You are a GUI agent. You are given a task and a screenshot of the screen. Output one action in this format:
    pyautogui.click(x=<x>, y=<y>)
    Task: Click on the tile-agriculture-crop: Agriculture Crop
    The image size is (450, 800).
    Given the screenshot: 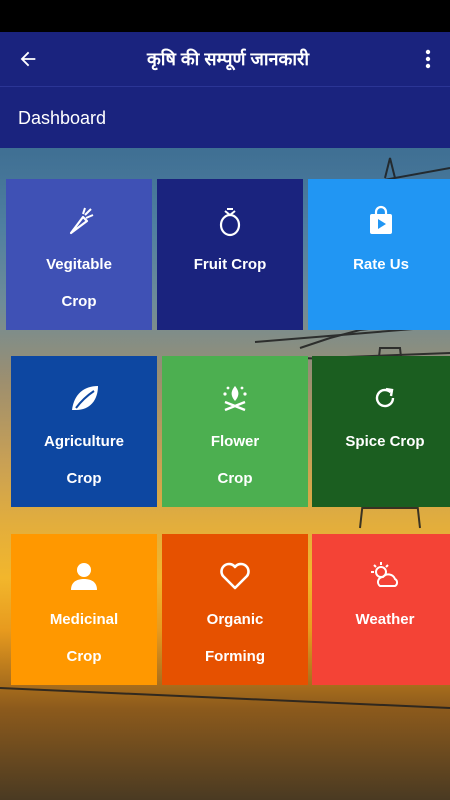 What is the action you would take?
    pyautogui.click(x=84, y=431)
    